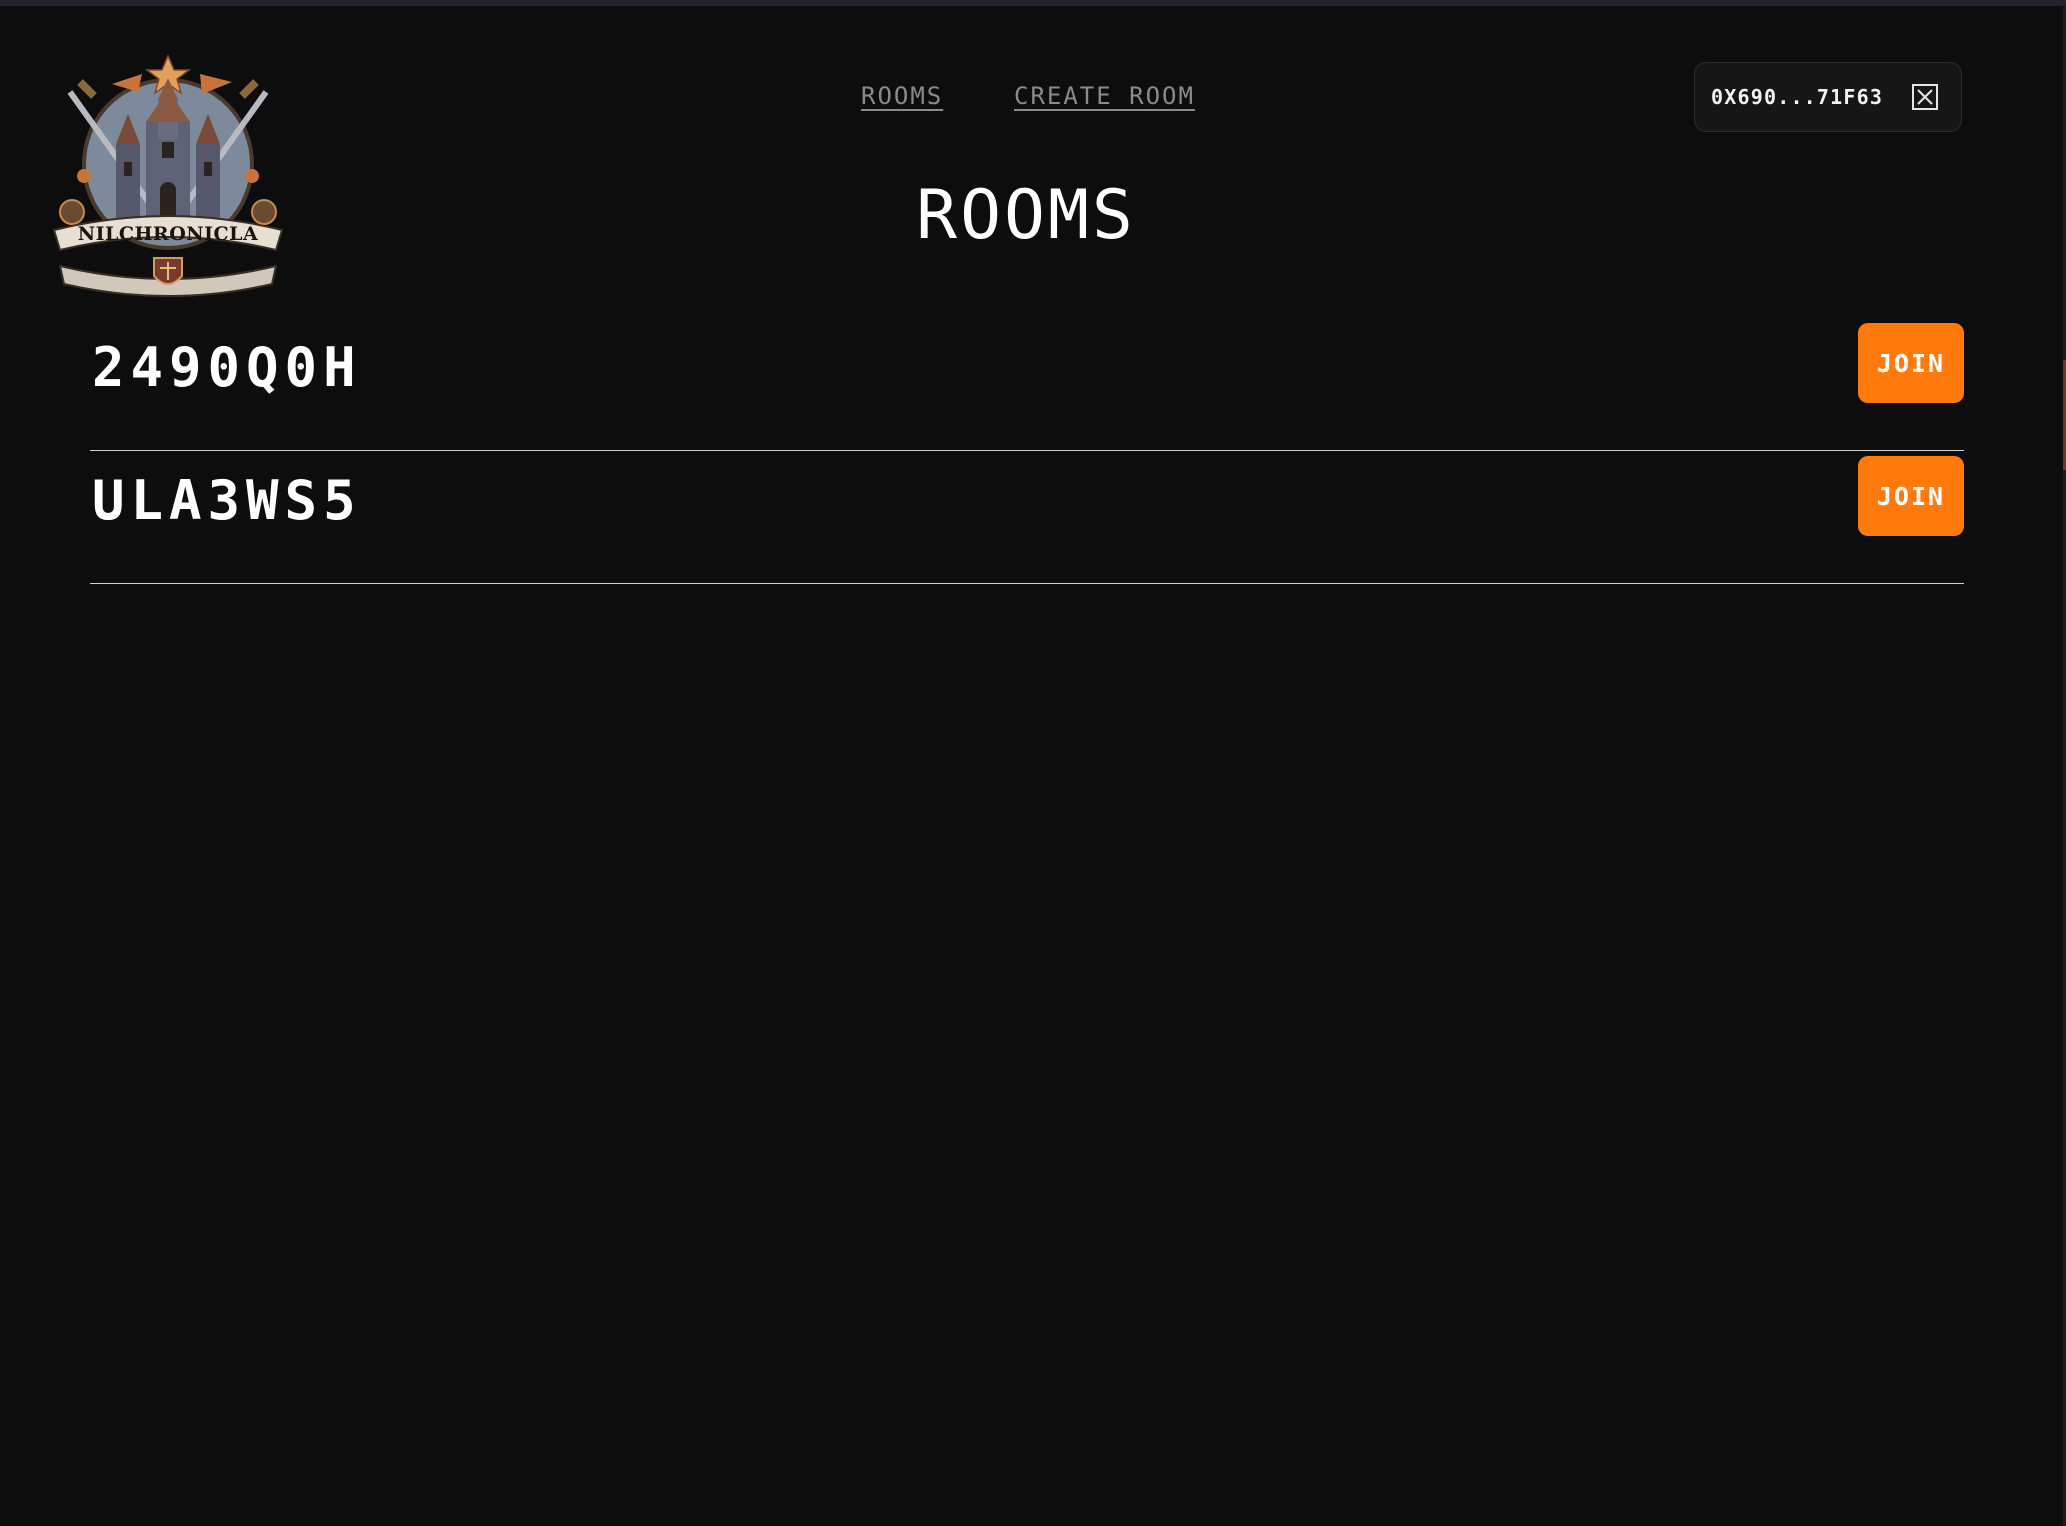 The image size is (2066, 1526). I want to click on window-top-strip, so click(1033, 3).